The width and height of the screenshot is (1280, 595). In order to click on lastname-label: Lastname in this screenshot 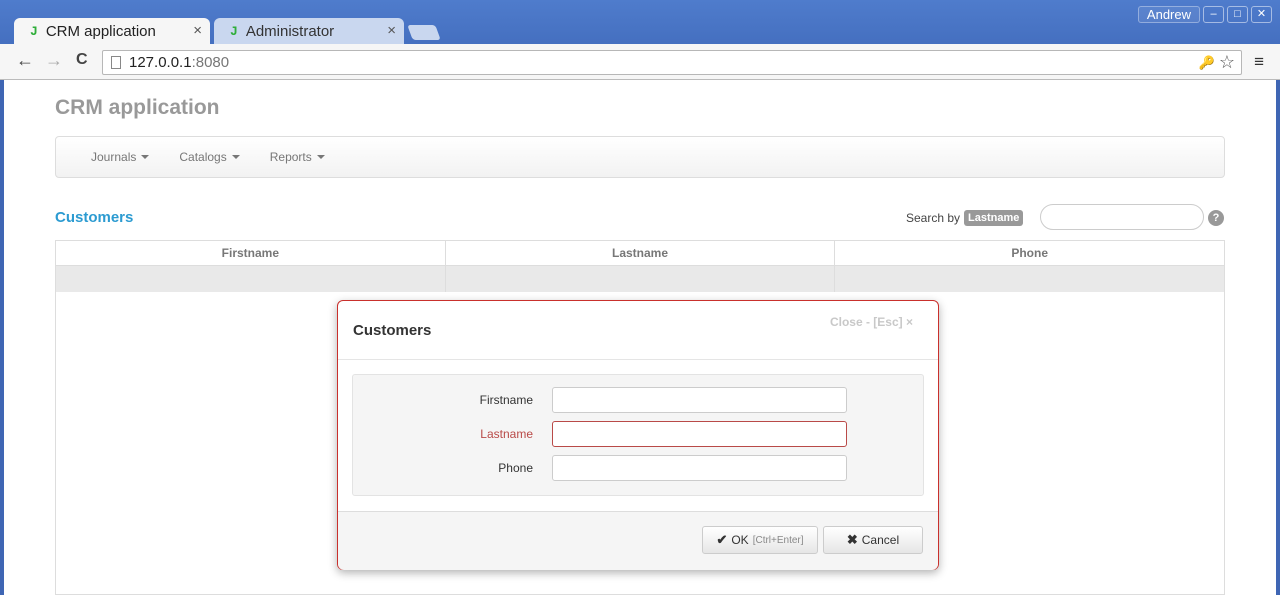, I will do `click(506, 434)`.